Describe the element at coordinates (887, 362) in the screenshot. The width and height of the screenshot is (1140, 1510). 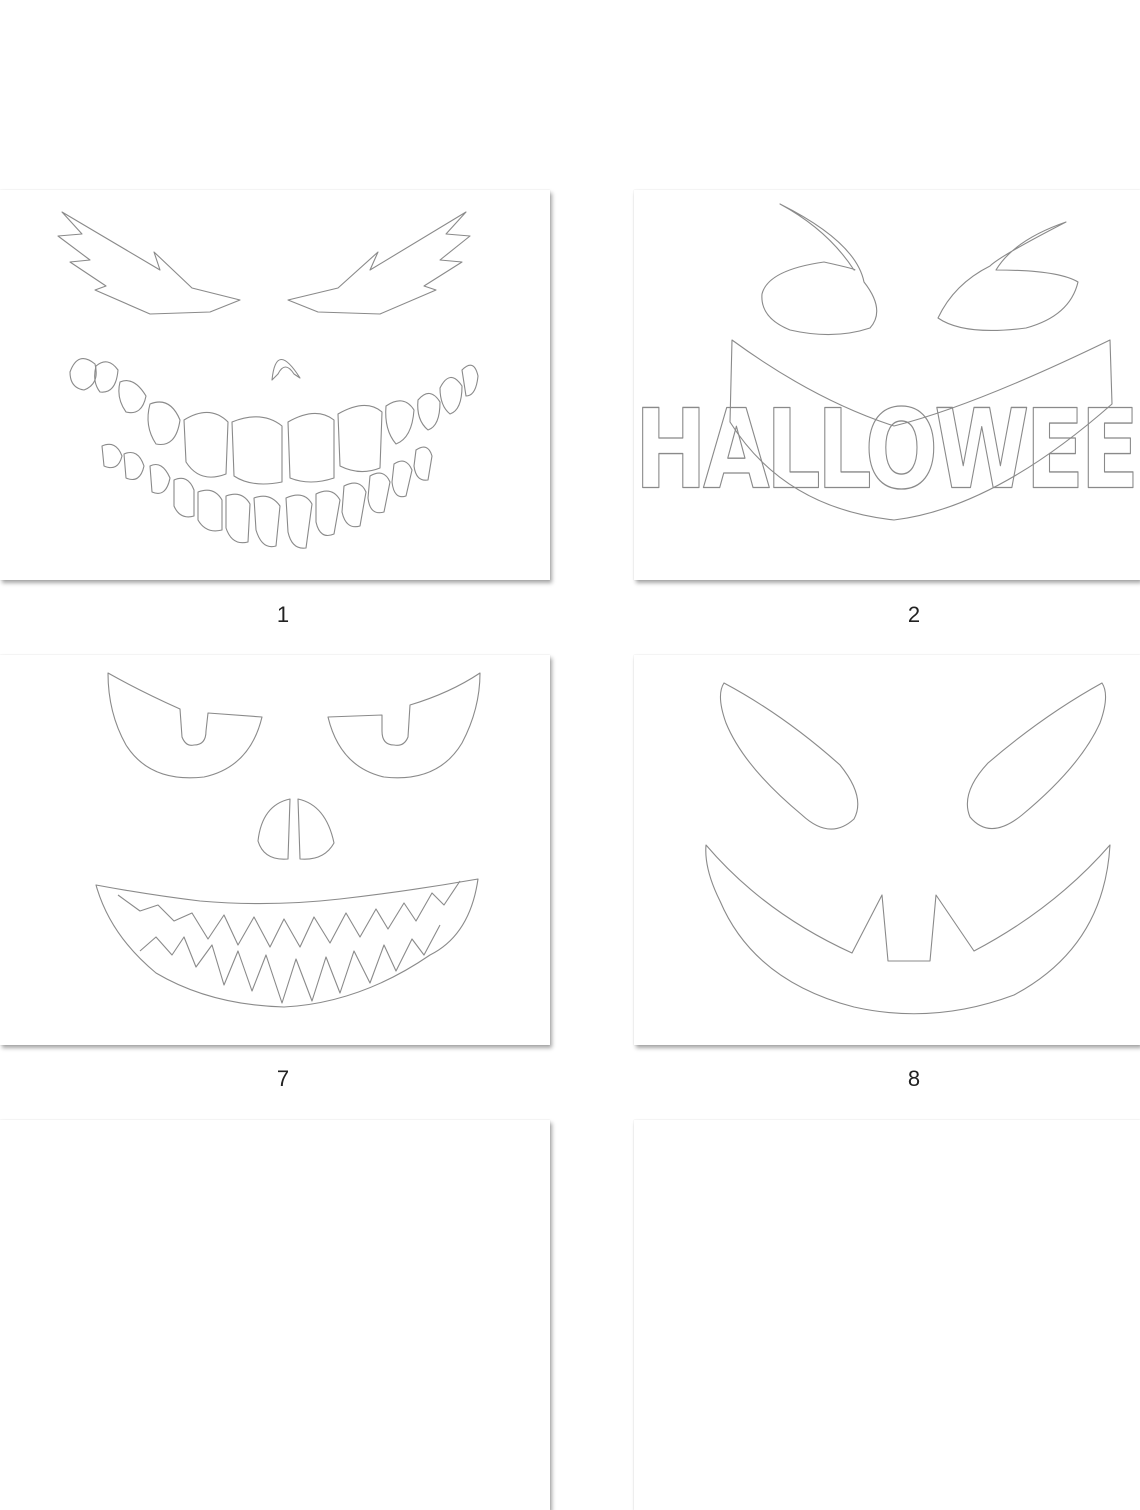
I see `halloween-mouth-face-icon: HALLOWEEN` at that location.